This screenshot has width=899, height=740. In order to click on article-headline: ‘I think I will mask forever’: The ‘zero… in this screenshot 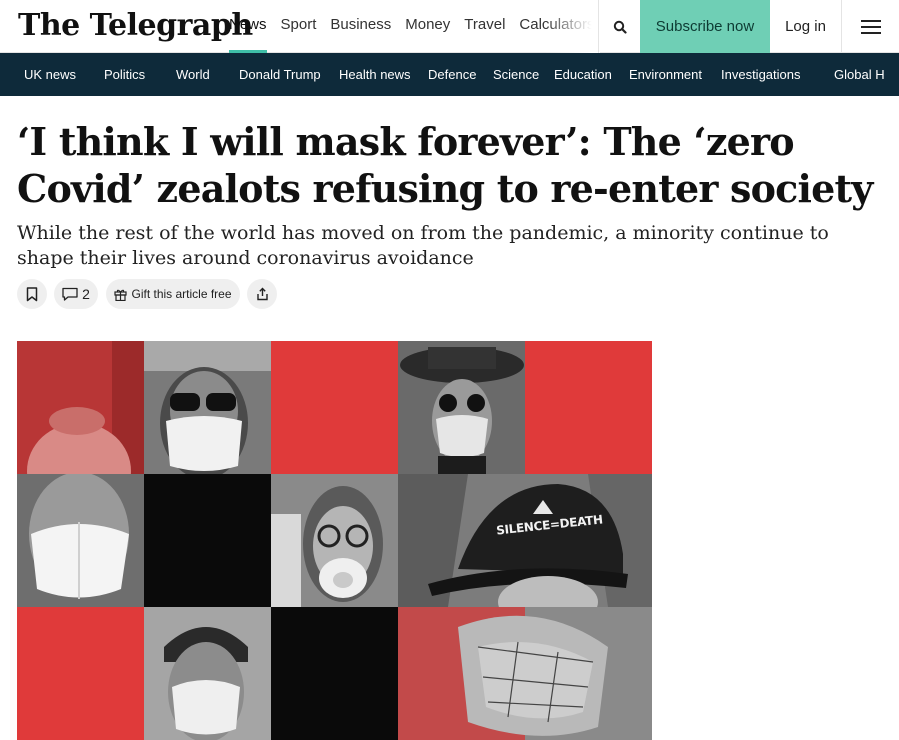, I will do `click(445, 165)`.